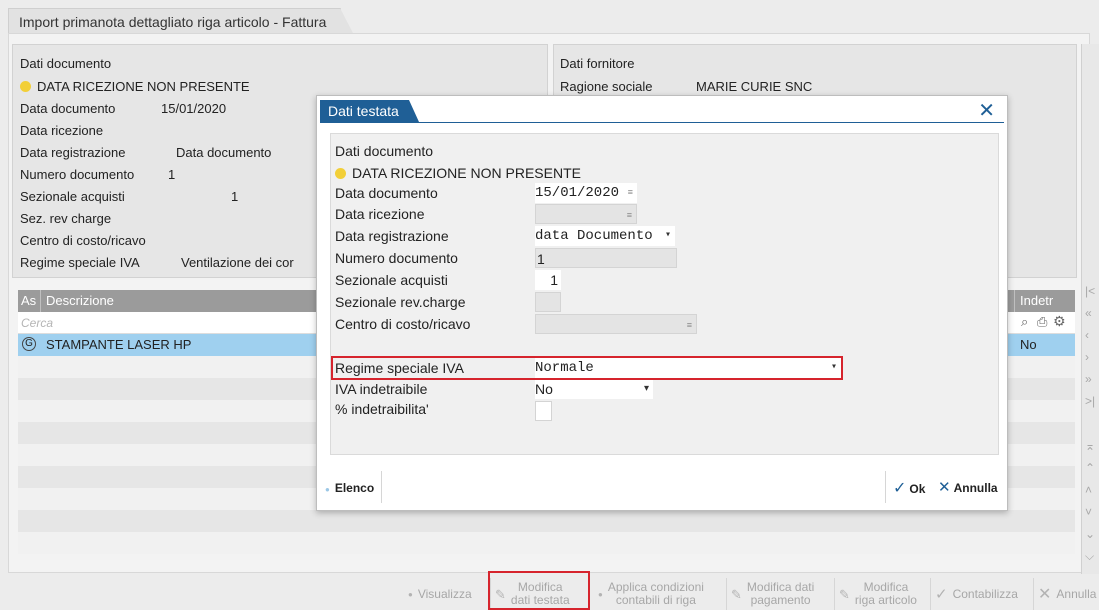 The height and width of the screenshot is (610, 1099). What do you see at coordinates (1014, 301) in the screenshot?
I see `column-divider` at bounding box center [1014, 301].